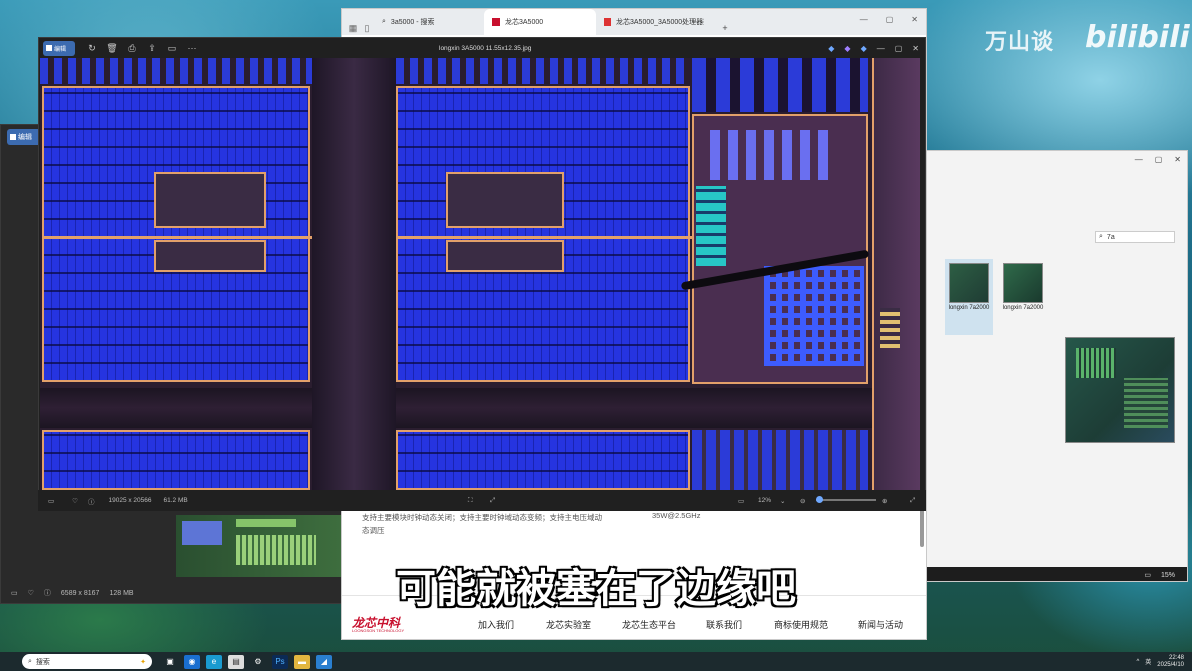 Image resolution: width=1192 pixels, height=671 pixels. I want to click on footer-link-trademark: 商标使用规范, so click(801, 624).